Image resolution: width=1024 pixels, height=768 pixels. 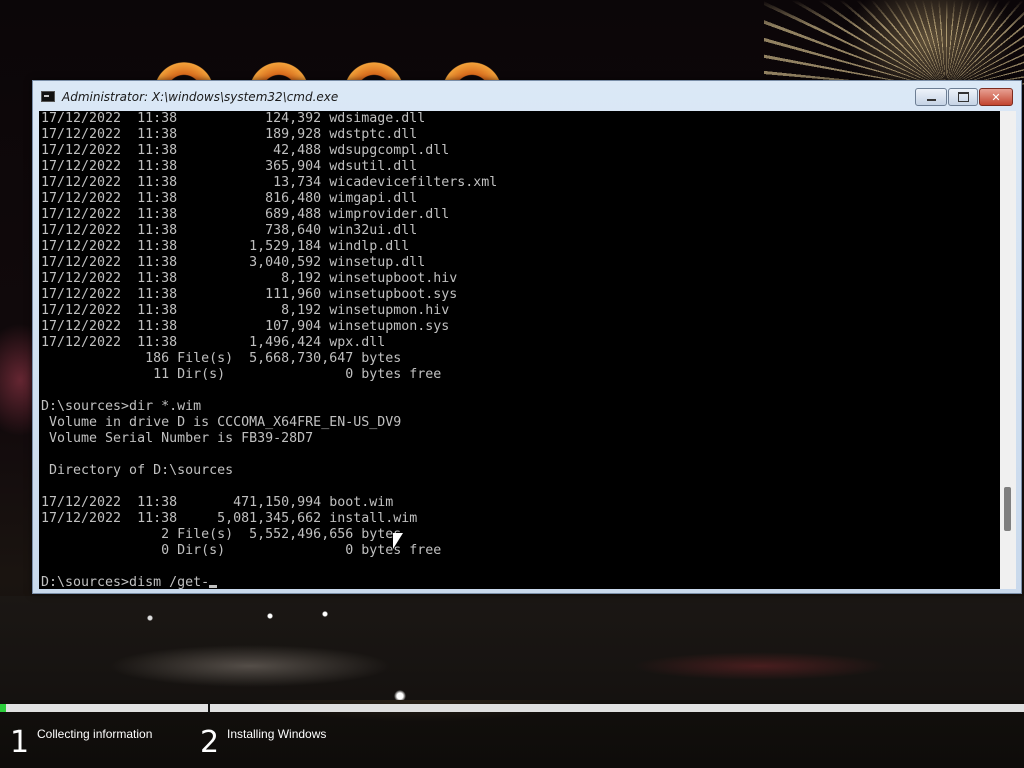 I want to click on close-button: ✕, so click(x=996, y=97).